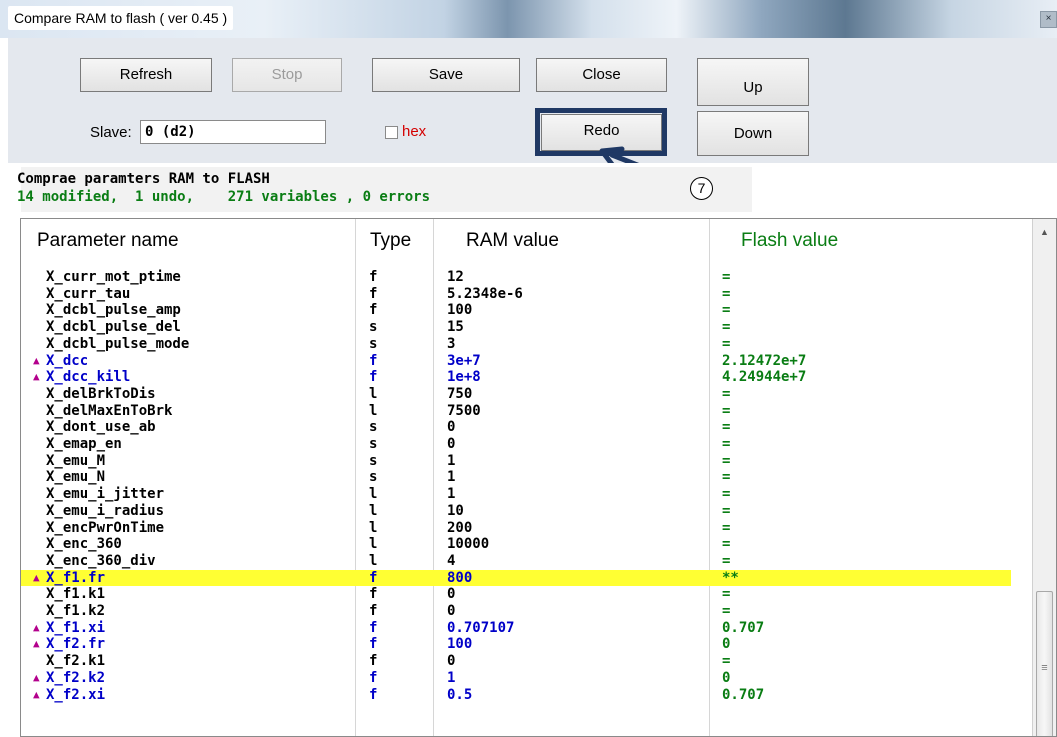 The height and width of the screenshot is (737, 1057). I want to click on table-row: X_dcbl_pulse_amp f 100 =, so click(516, 310).